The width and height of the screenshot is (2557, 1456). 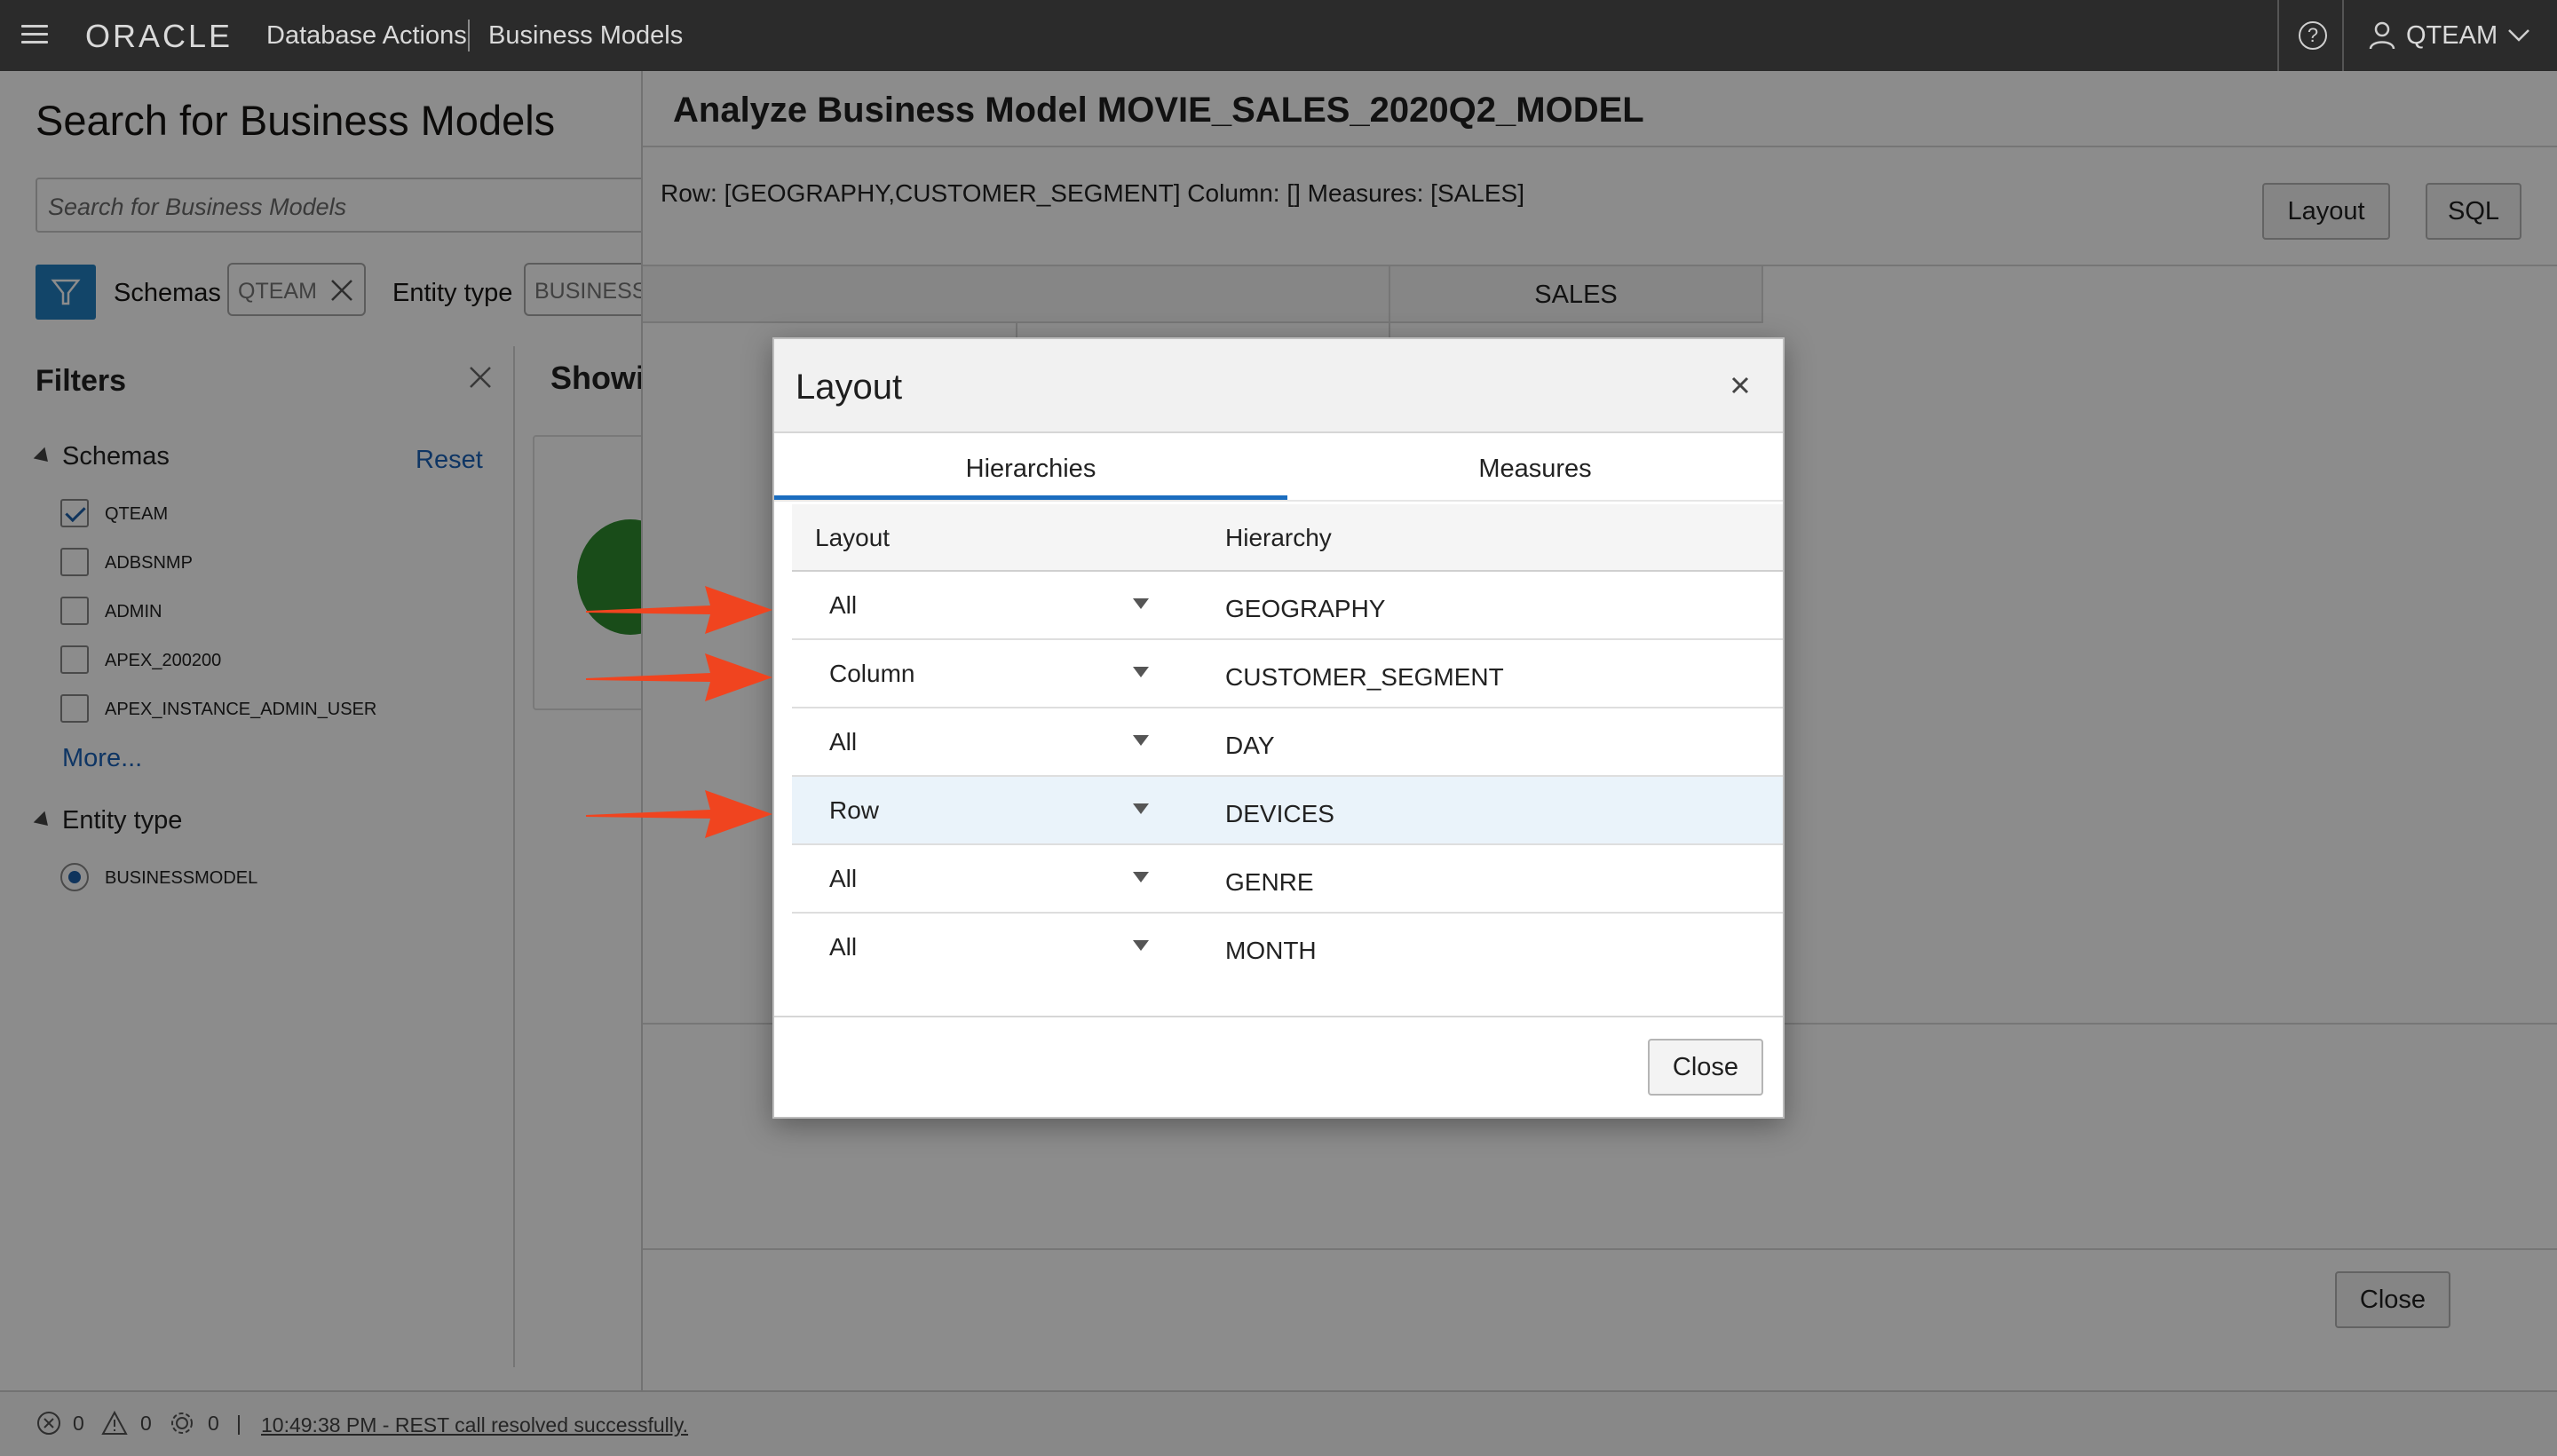 I want to click on table-row: Column CUSTOMER_SEGMENT, so click(x=1287, y=674).